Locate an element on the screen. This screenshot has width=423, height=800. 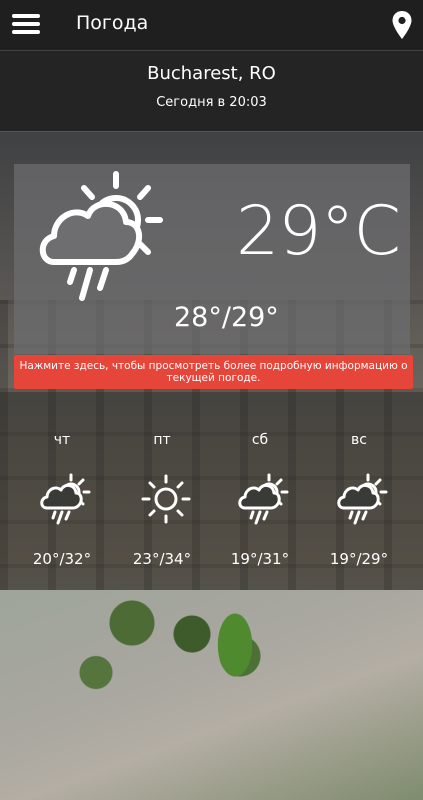
forecast-day-name: сб is located at coordinates (260, 440).